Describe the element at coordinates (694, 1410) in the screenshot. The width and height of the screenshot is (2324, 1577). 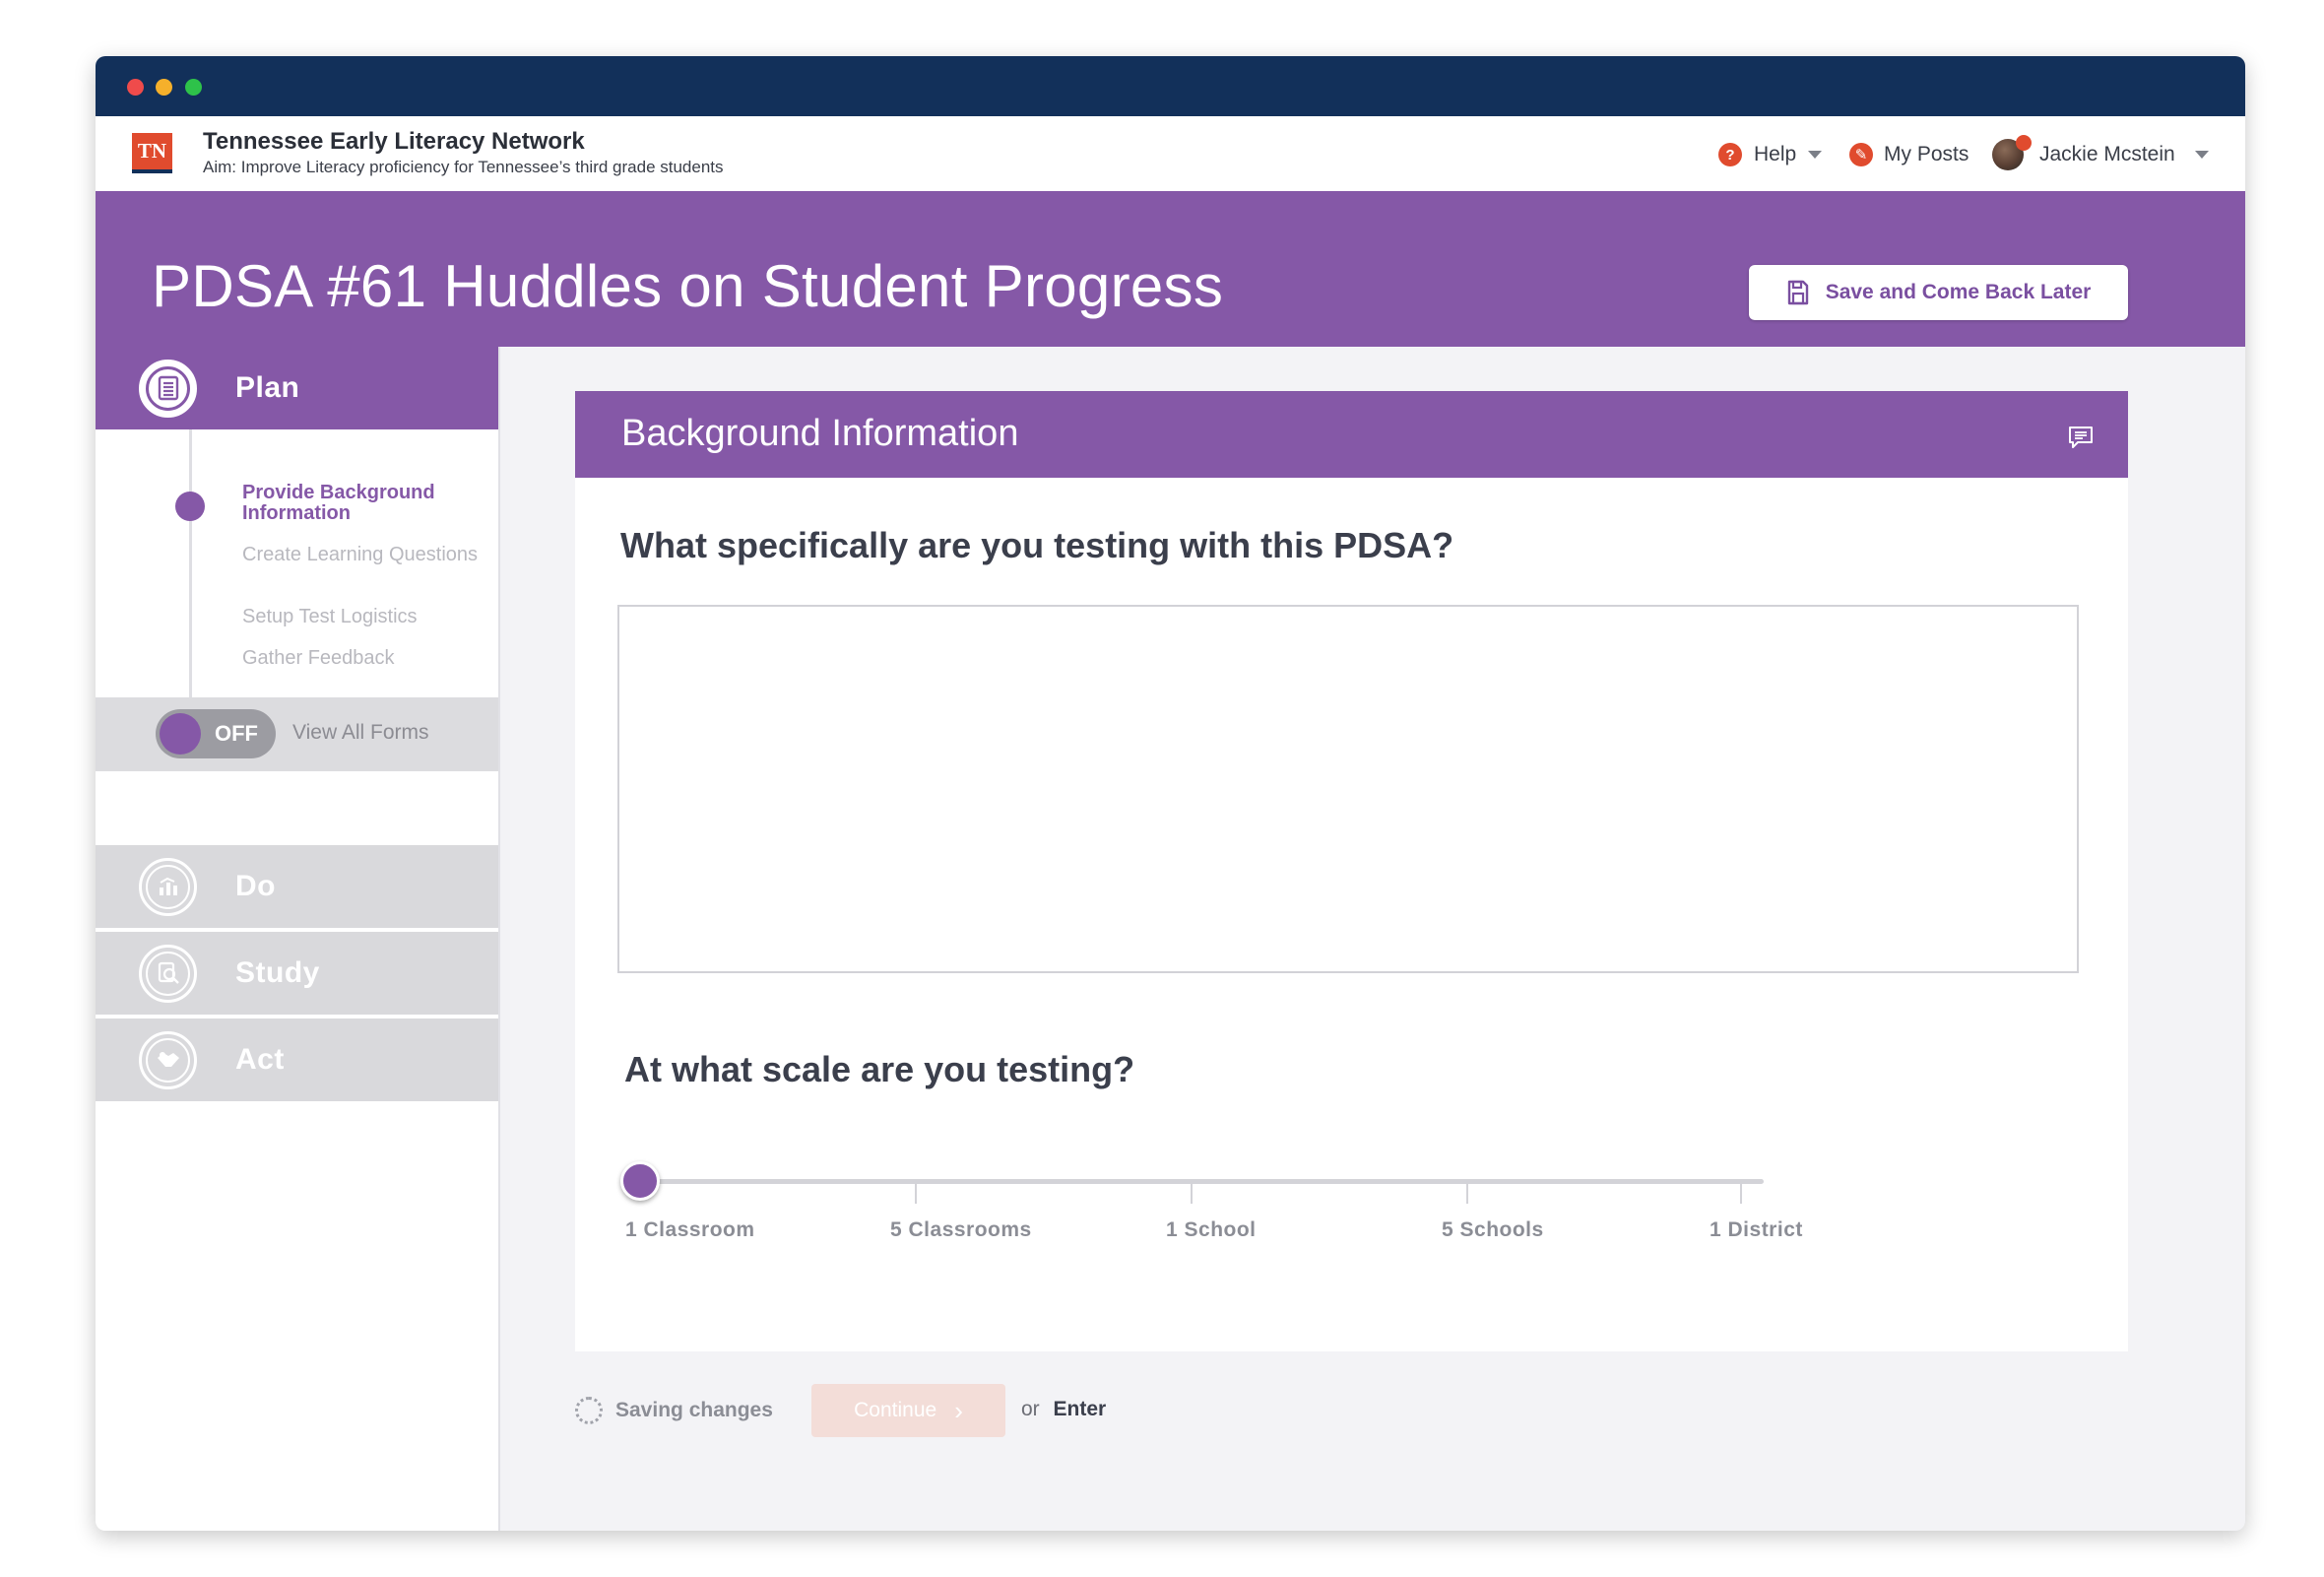
I see `saving-text: Saving changes` at that location.